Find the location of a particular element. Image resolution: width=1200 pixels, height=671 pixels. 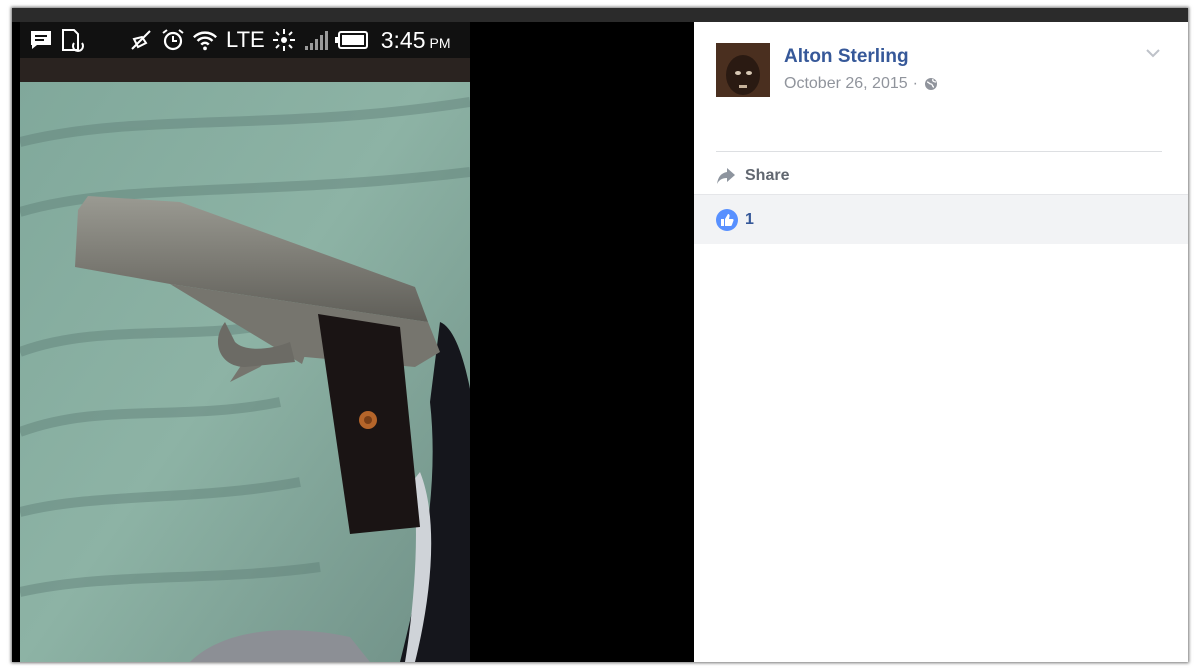

globe-icon is located at coordinates (931, 84).